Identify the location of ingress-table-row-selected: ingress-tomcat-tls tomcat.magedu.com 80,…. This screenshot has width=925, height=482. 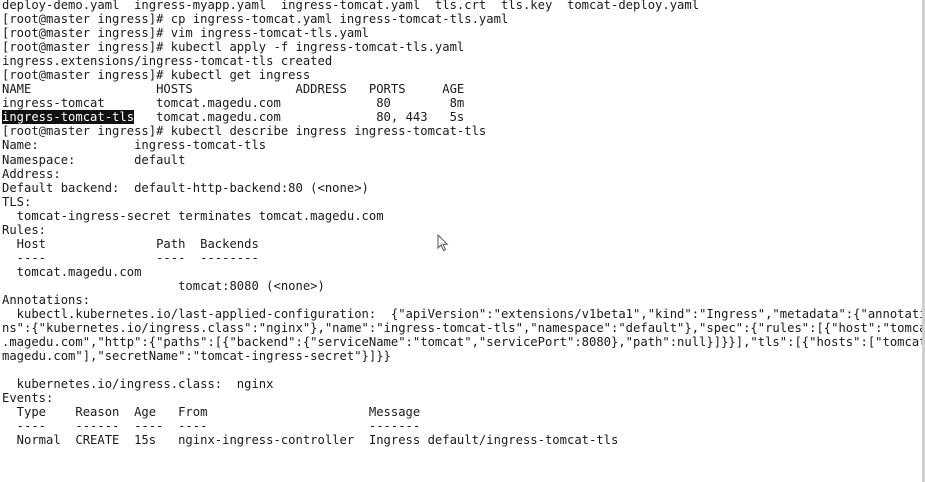
(463, 117).